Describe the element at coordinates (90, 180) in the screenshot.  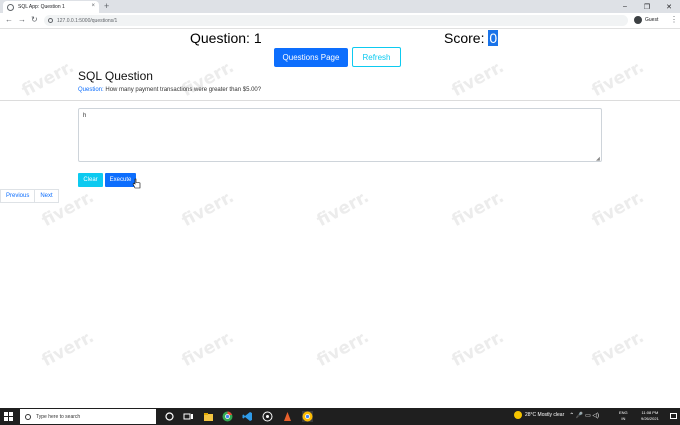
I see `clear-button: Clear` at that location.